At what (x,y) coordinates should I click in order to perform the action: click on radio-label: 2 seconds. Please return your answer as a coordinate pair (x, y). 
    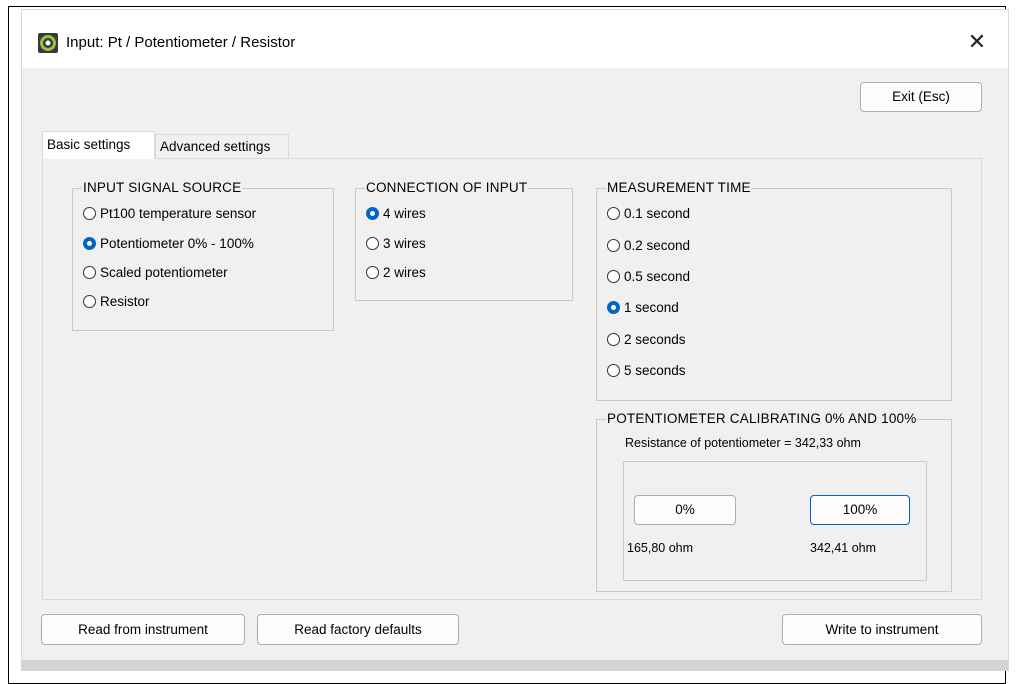
    Looking at the image, I should click on (655, 339).